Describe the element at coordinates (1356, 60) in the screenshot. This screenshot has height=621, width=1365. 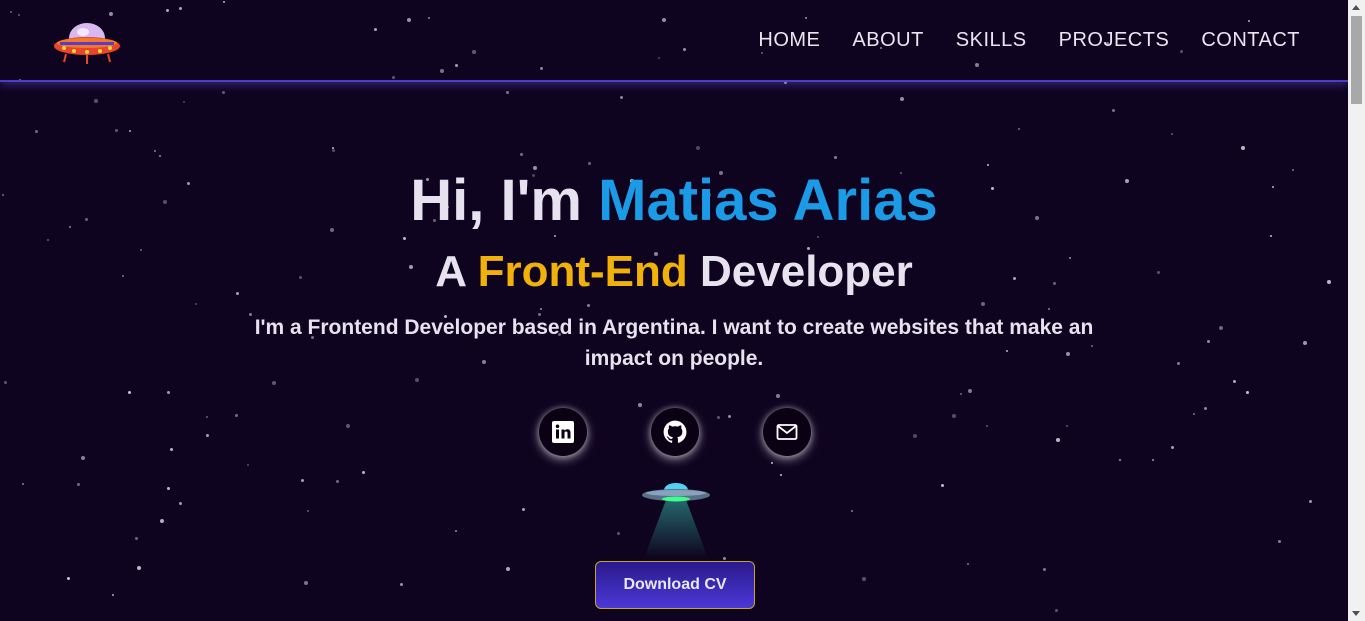
I see `scrollbar-thumb` at that location.